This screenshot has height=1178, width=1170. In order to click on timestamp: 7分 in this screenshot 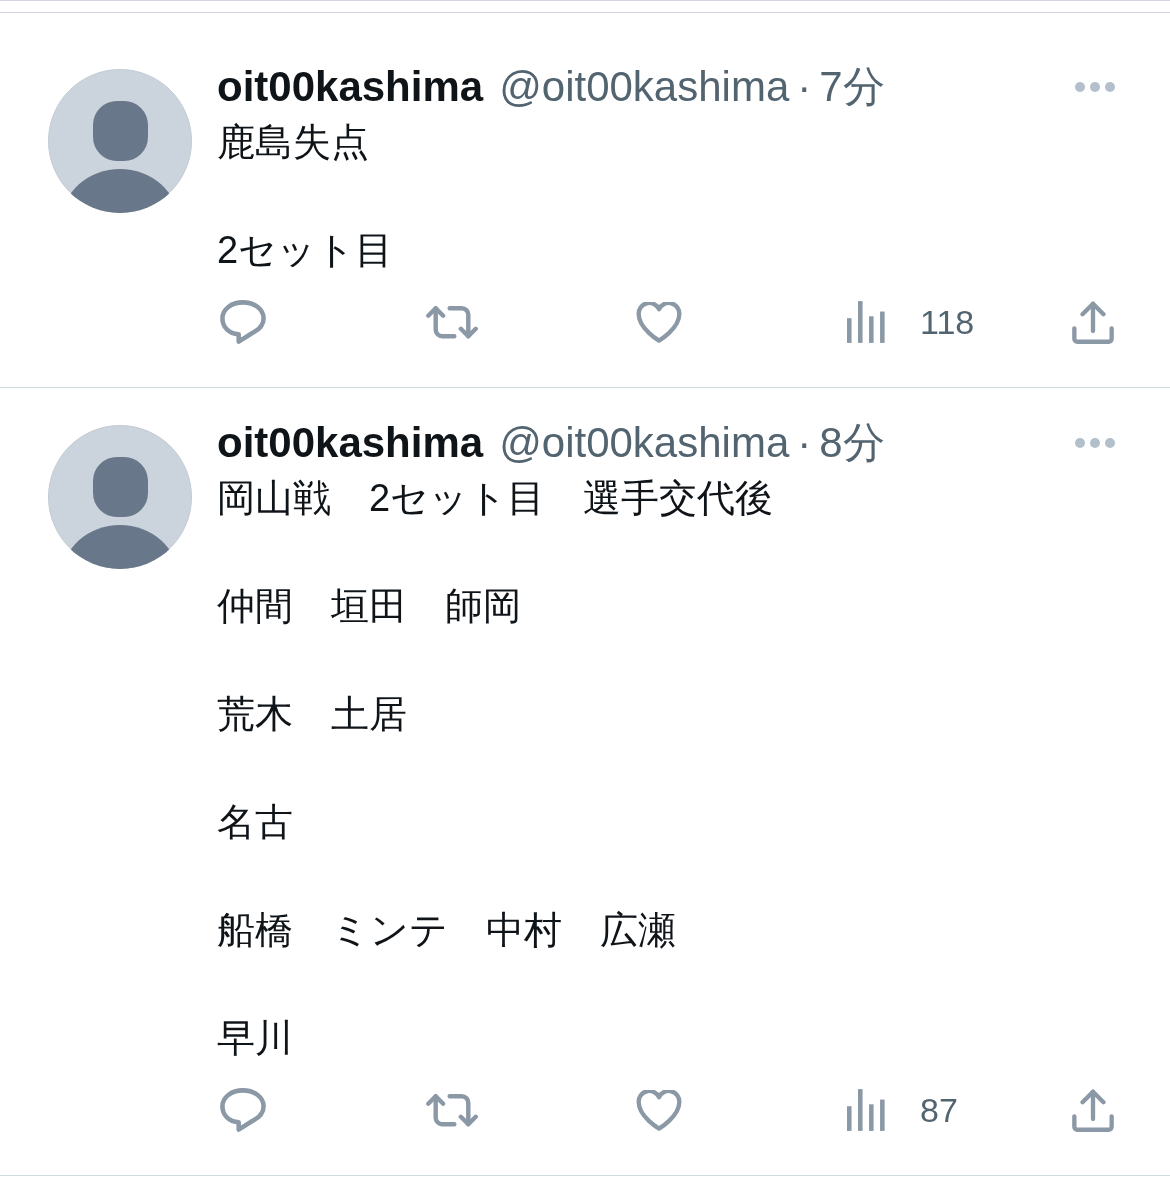, I will do `click(852, 87)`.